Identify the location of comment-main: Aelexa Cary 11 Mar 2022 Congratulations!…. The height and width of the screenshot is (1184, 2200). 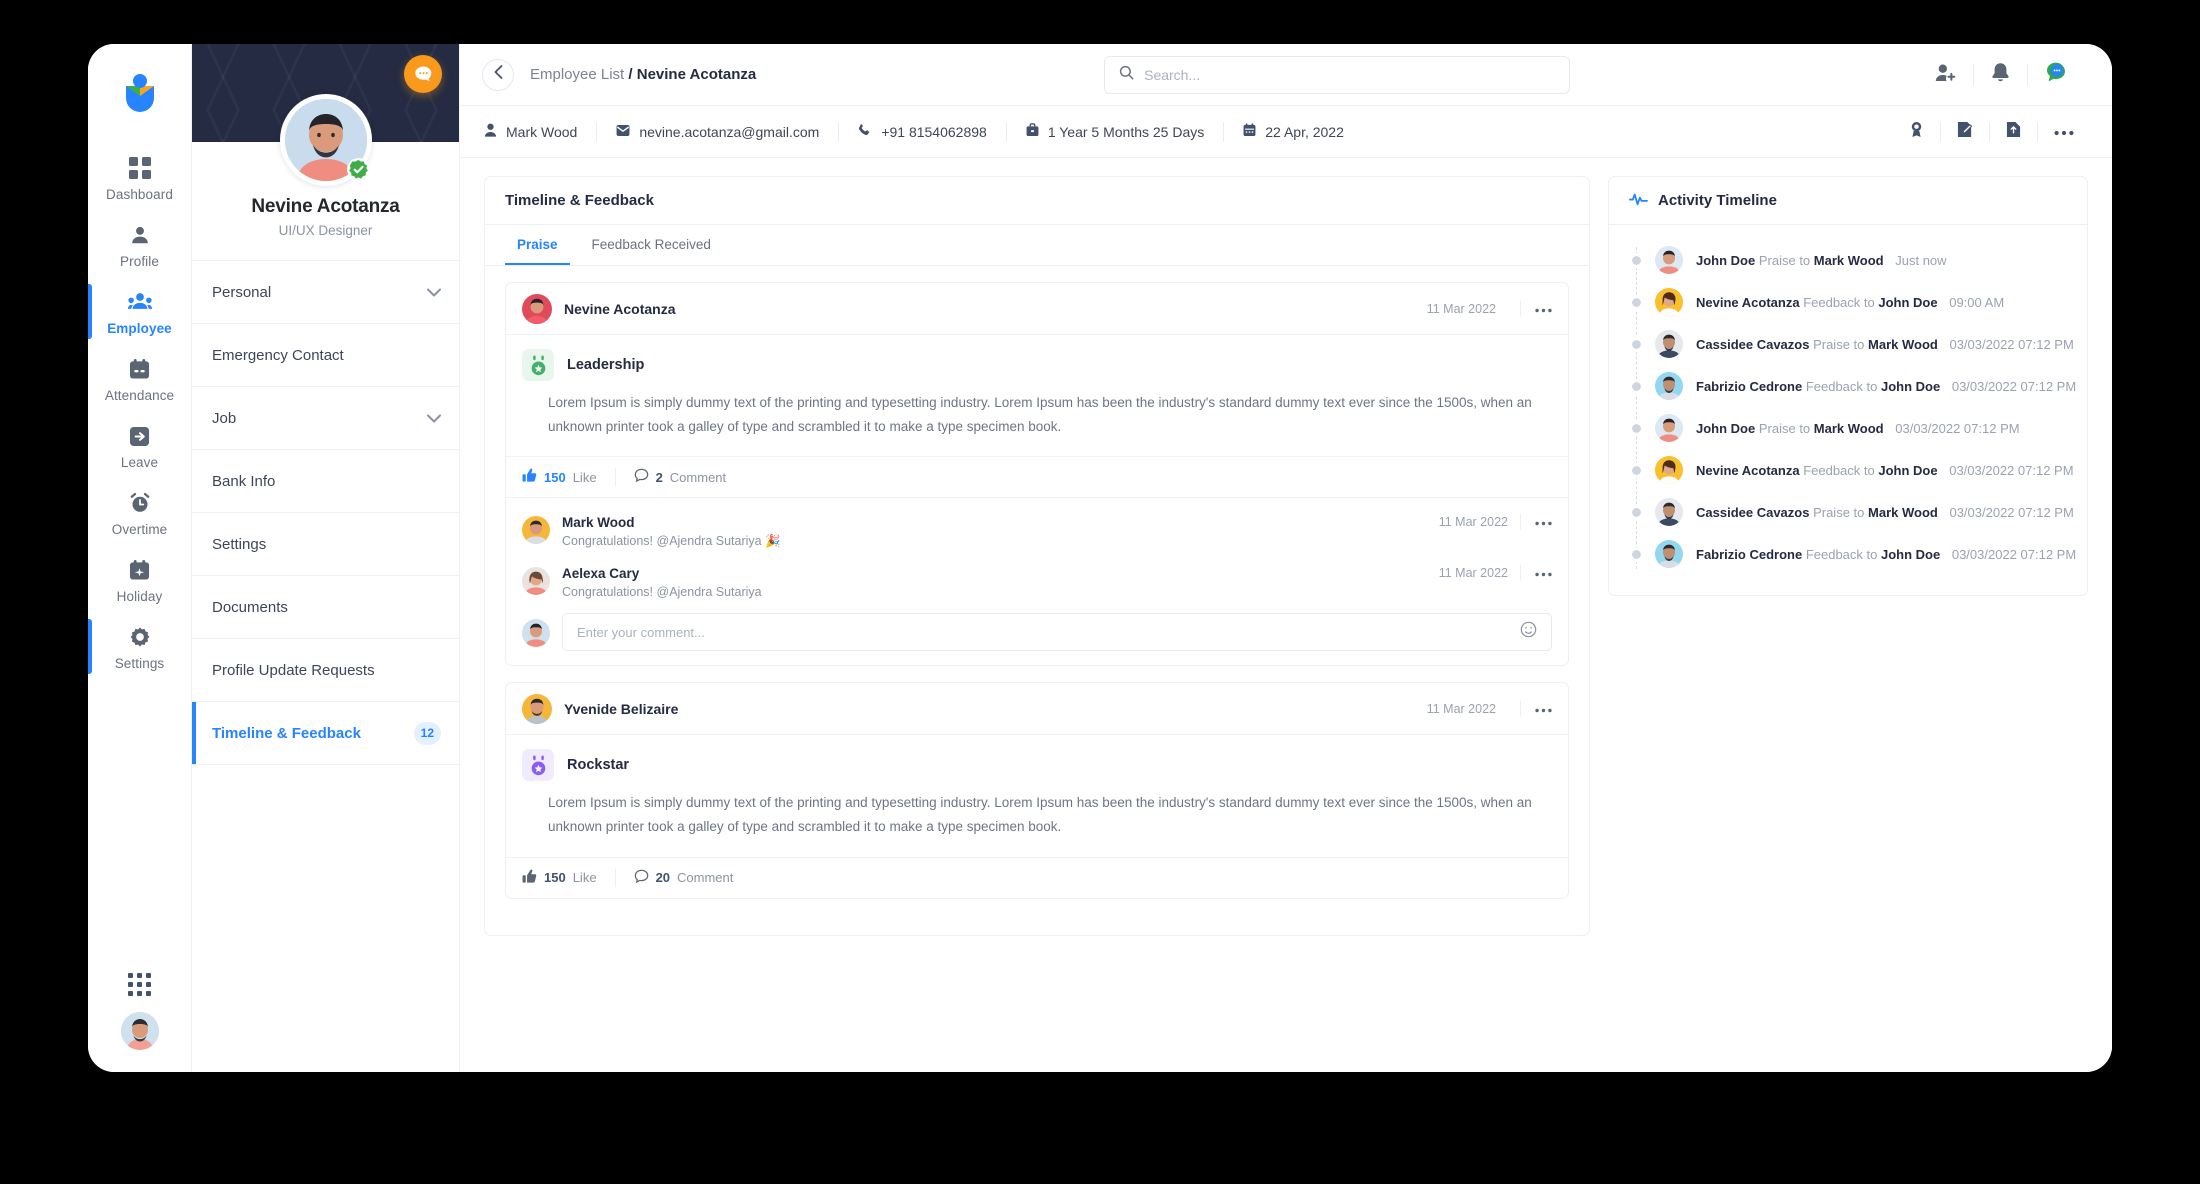
(1057, 582).